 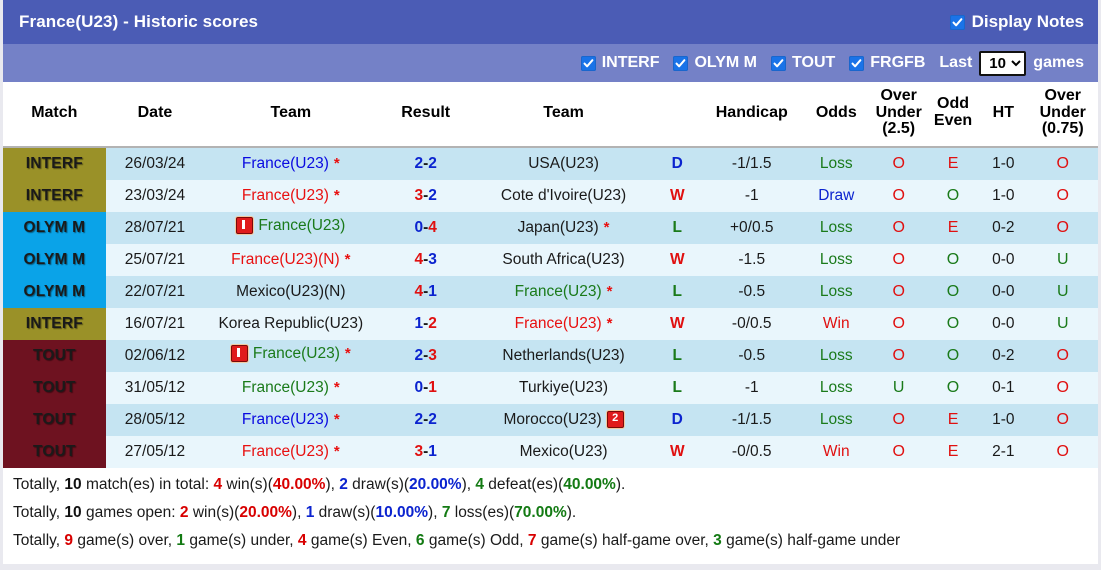 What do you see at coordinates (619, 63) in the screenshot?
I see `filter-interf: INTERF` at bounding box center [619, 63].